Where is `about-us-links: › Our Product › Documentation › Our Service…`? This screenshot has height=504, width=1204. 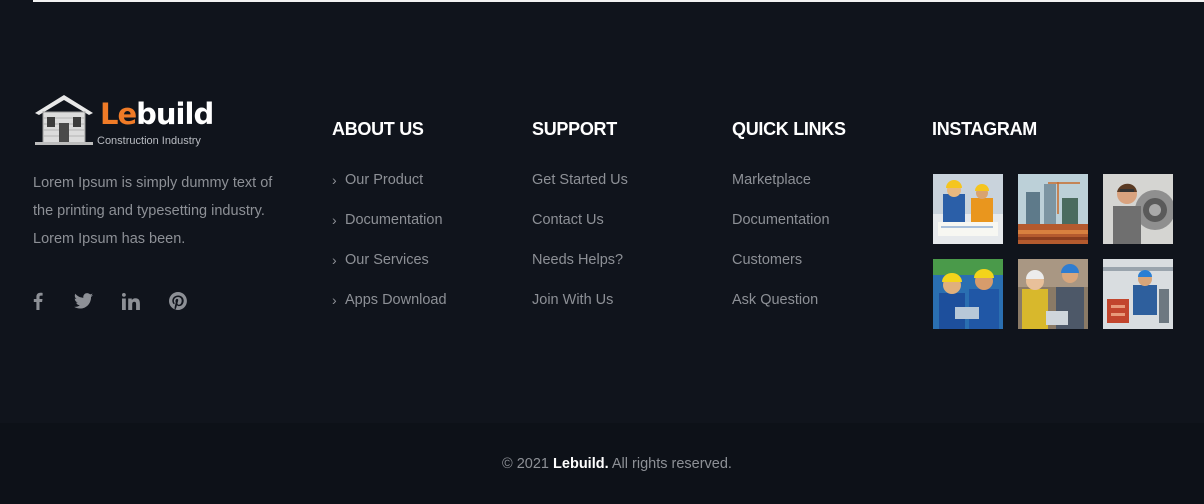 about-us-links: › Our Product › Documentation › Our Service… is located at coordinates (389, 249).